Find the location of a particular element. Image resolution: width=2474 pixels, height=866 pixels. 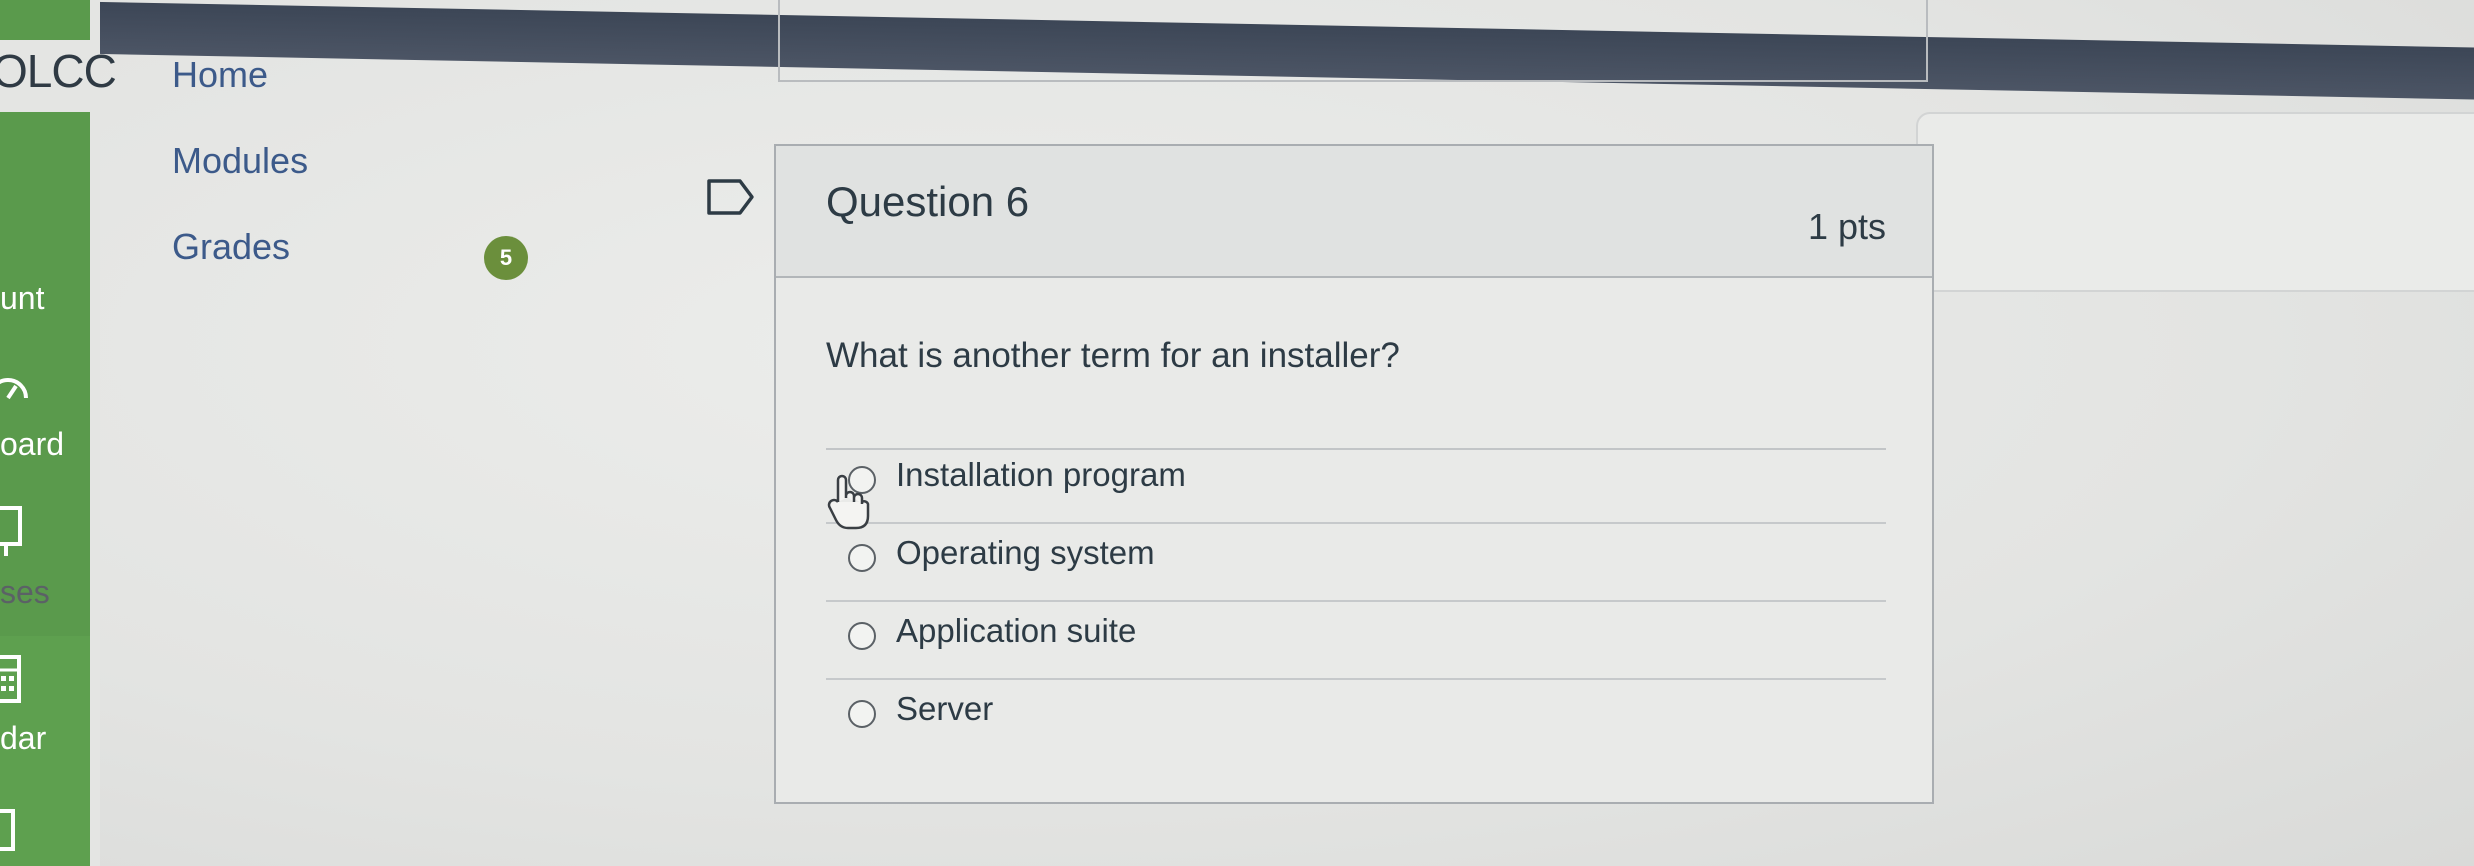

global-nav-account: unt is located at coordinates (22, 298).